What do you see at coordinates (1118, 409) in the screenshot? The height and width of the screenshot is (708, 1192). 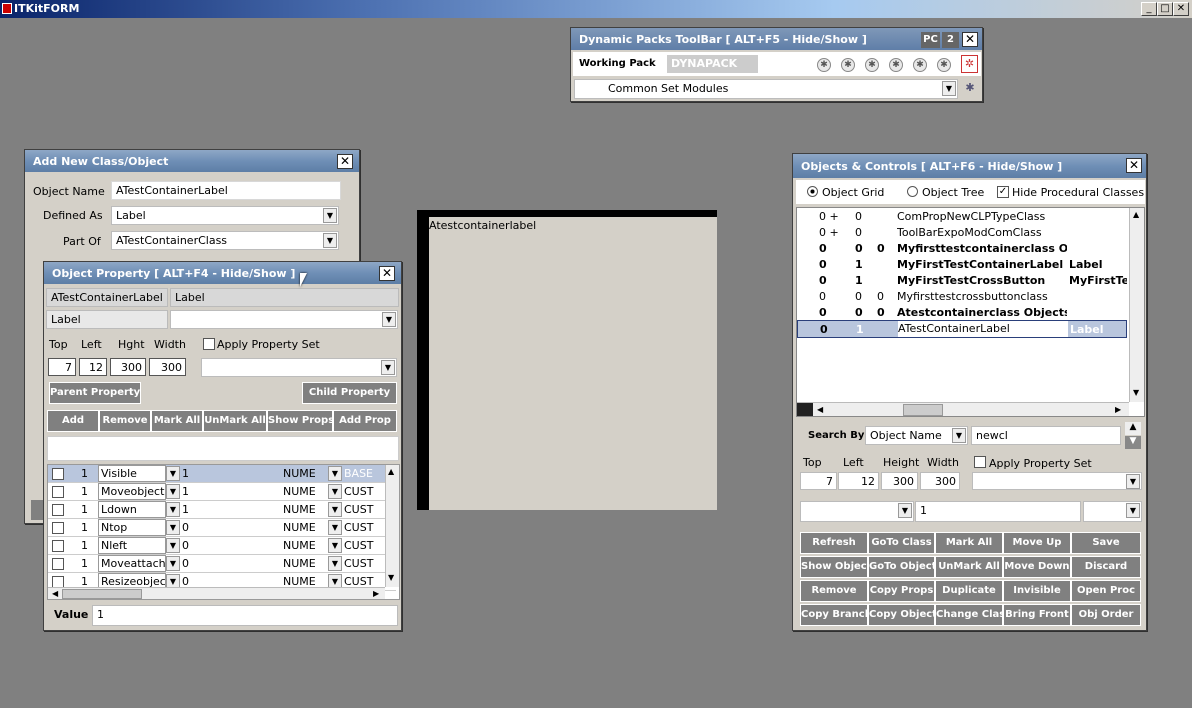 I see `scroll-right-icon: ▶` at bounding box center [1118, 409].